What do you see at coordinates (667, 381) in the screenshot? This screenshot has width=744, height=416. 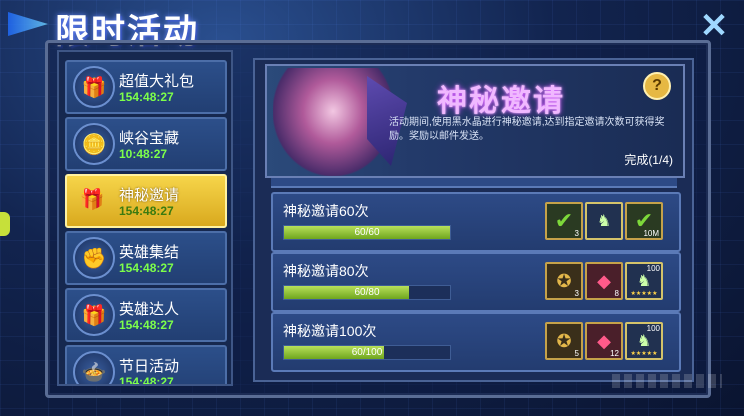 I see `watermark` at bounding box center [667, 381].